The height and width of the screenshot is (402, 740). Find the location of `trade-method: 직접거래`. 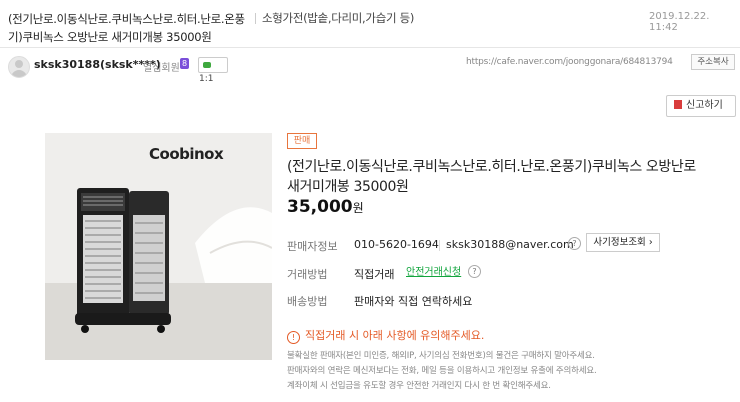

trade-method: 직접거래 is located at coordinates (374, 274).